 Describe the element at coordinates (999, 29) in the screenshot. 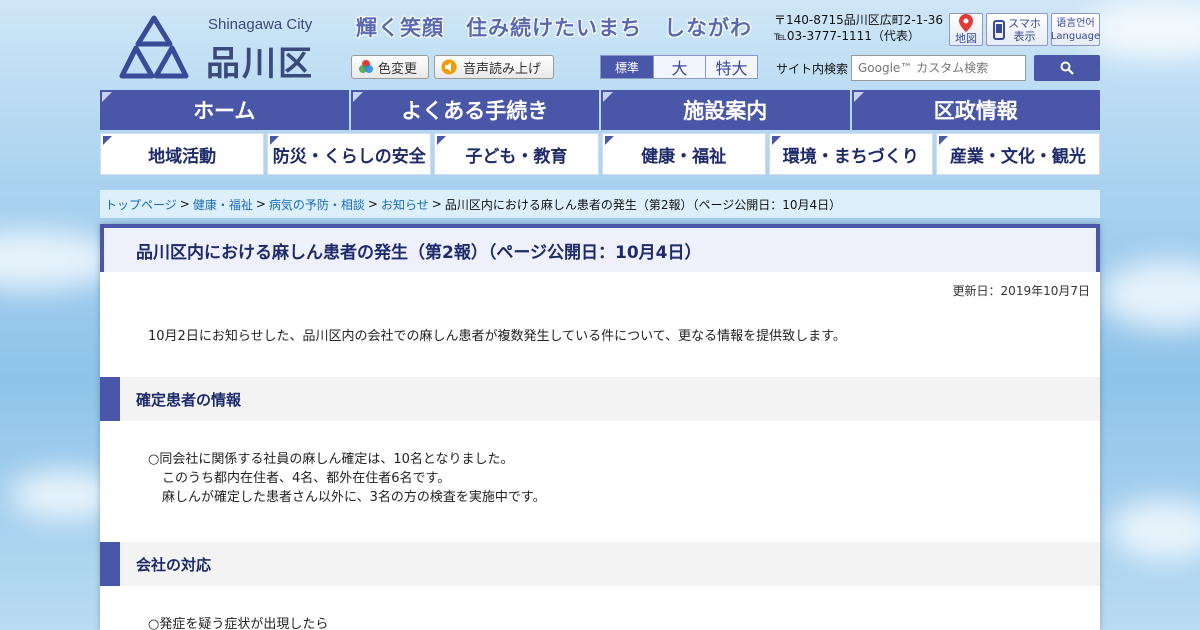

I see `smartphone-icon` at that location.